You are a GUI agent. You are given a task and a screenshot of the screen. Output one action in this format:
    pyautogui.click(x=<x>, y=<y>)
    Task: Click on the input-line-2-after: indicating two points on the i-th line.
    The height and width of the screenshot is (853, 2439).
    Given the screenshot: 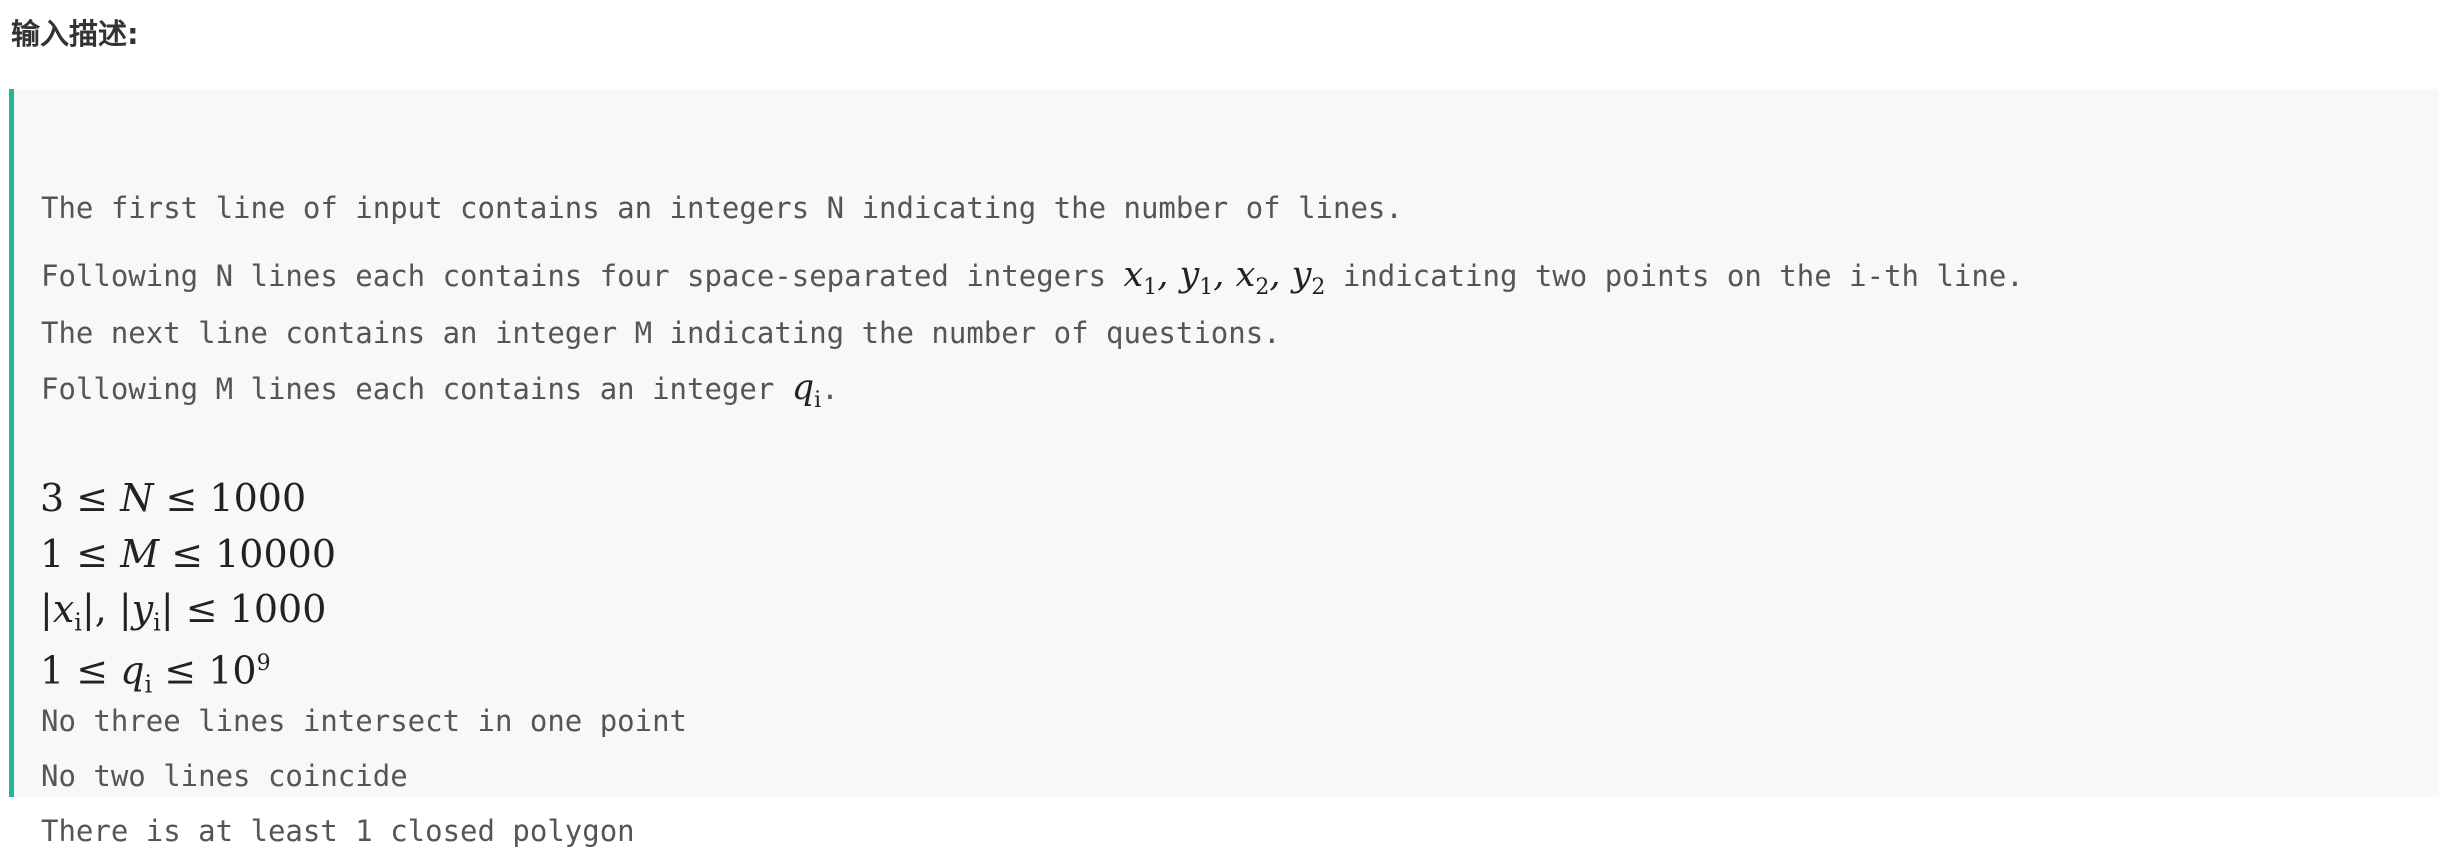 What is the action you would take?
    pyautogui.click(x=1674, y=276)
    